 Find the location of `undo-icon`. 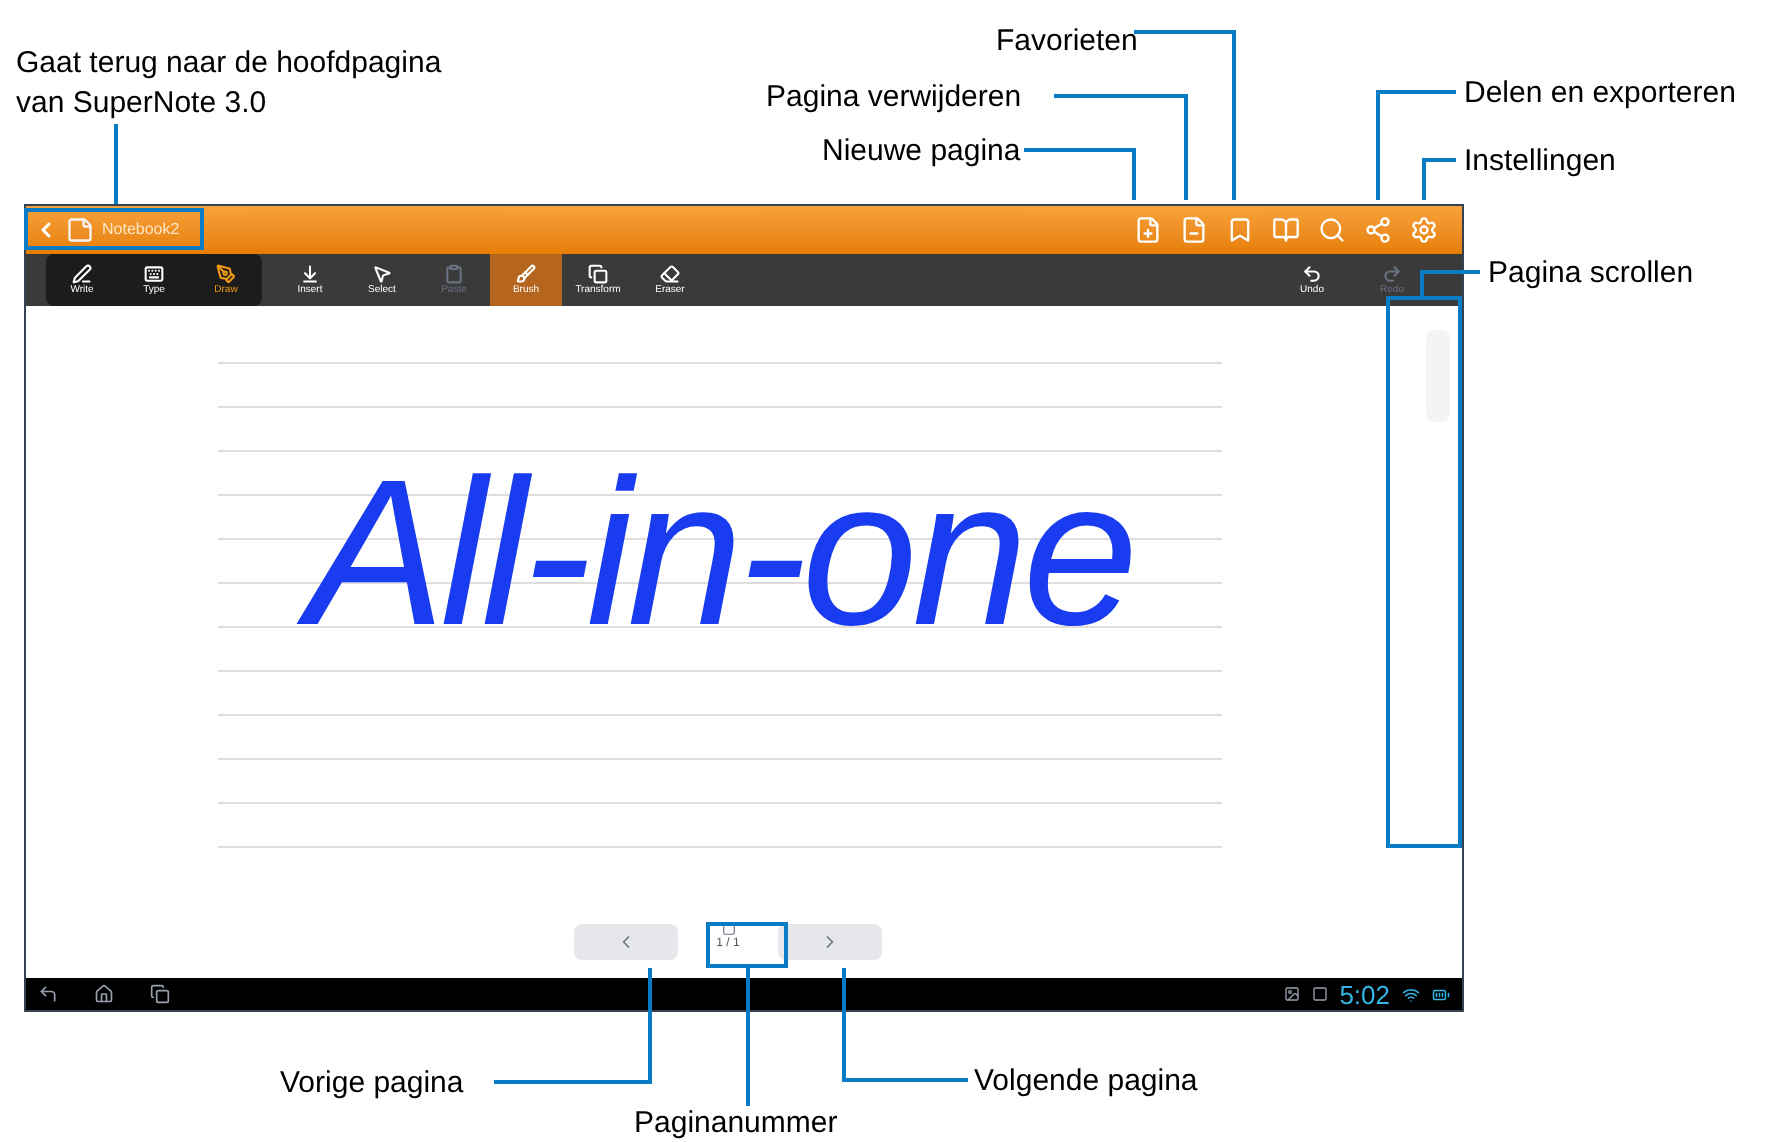

undo-icon is located at coordinates (1312, 273).